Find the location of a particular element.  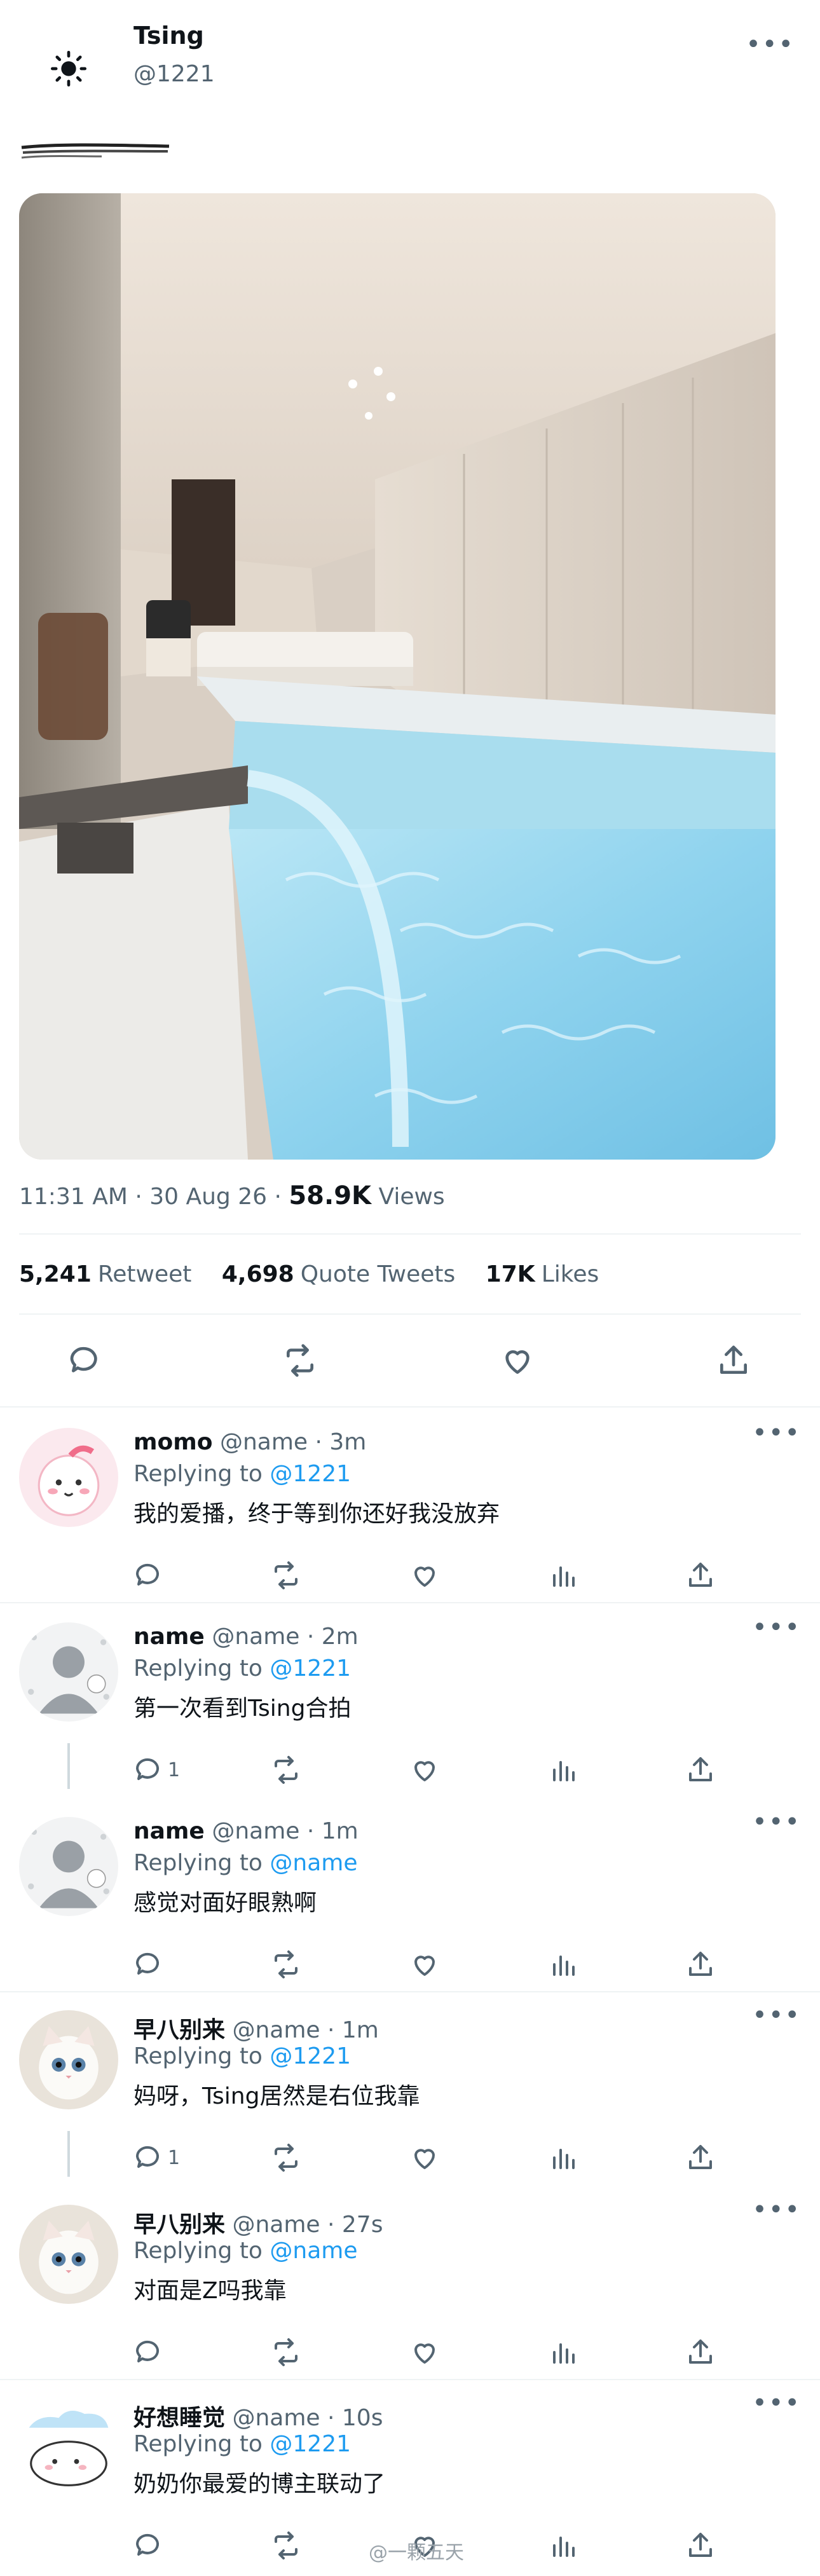

retweet-stat: 5,241 Retweet is located at coordinates (105, 1274).